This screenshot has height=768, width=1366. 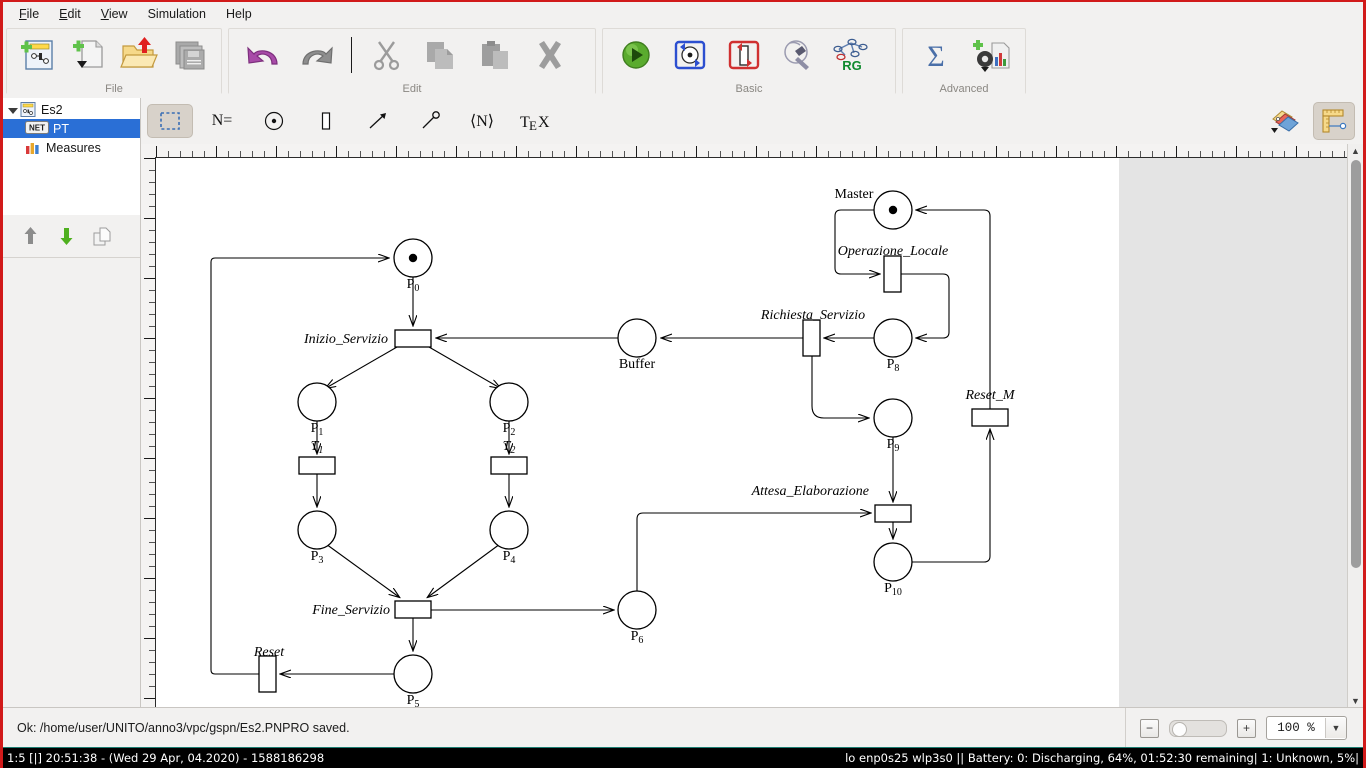 I want to click on place-P0: P0, so click(x=413, y=266).